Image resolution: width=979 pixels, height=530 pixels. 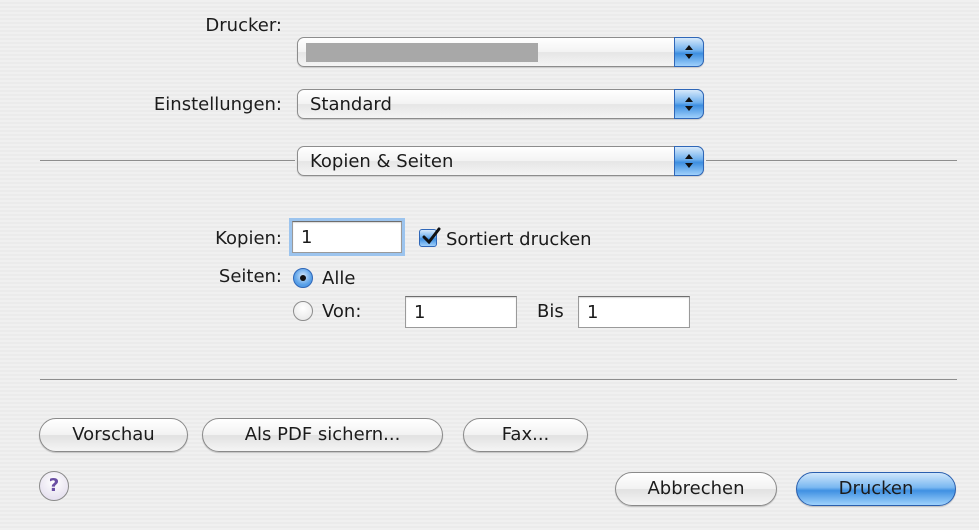 I want to click on pages-from-field: 1, so click(x=461, y=312).